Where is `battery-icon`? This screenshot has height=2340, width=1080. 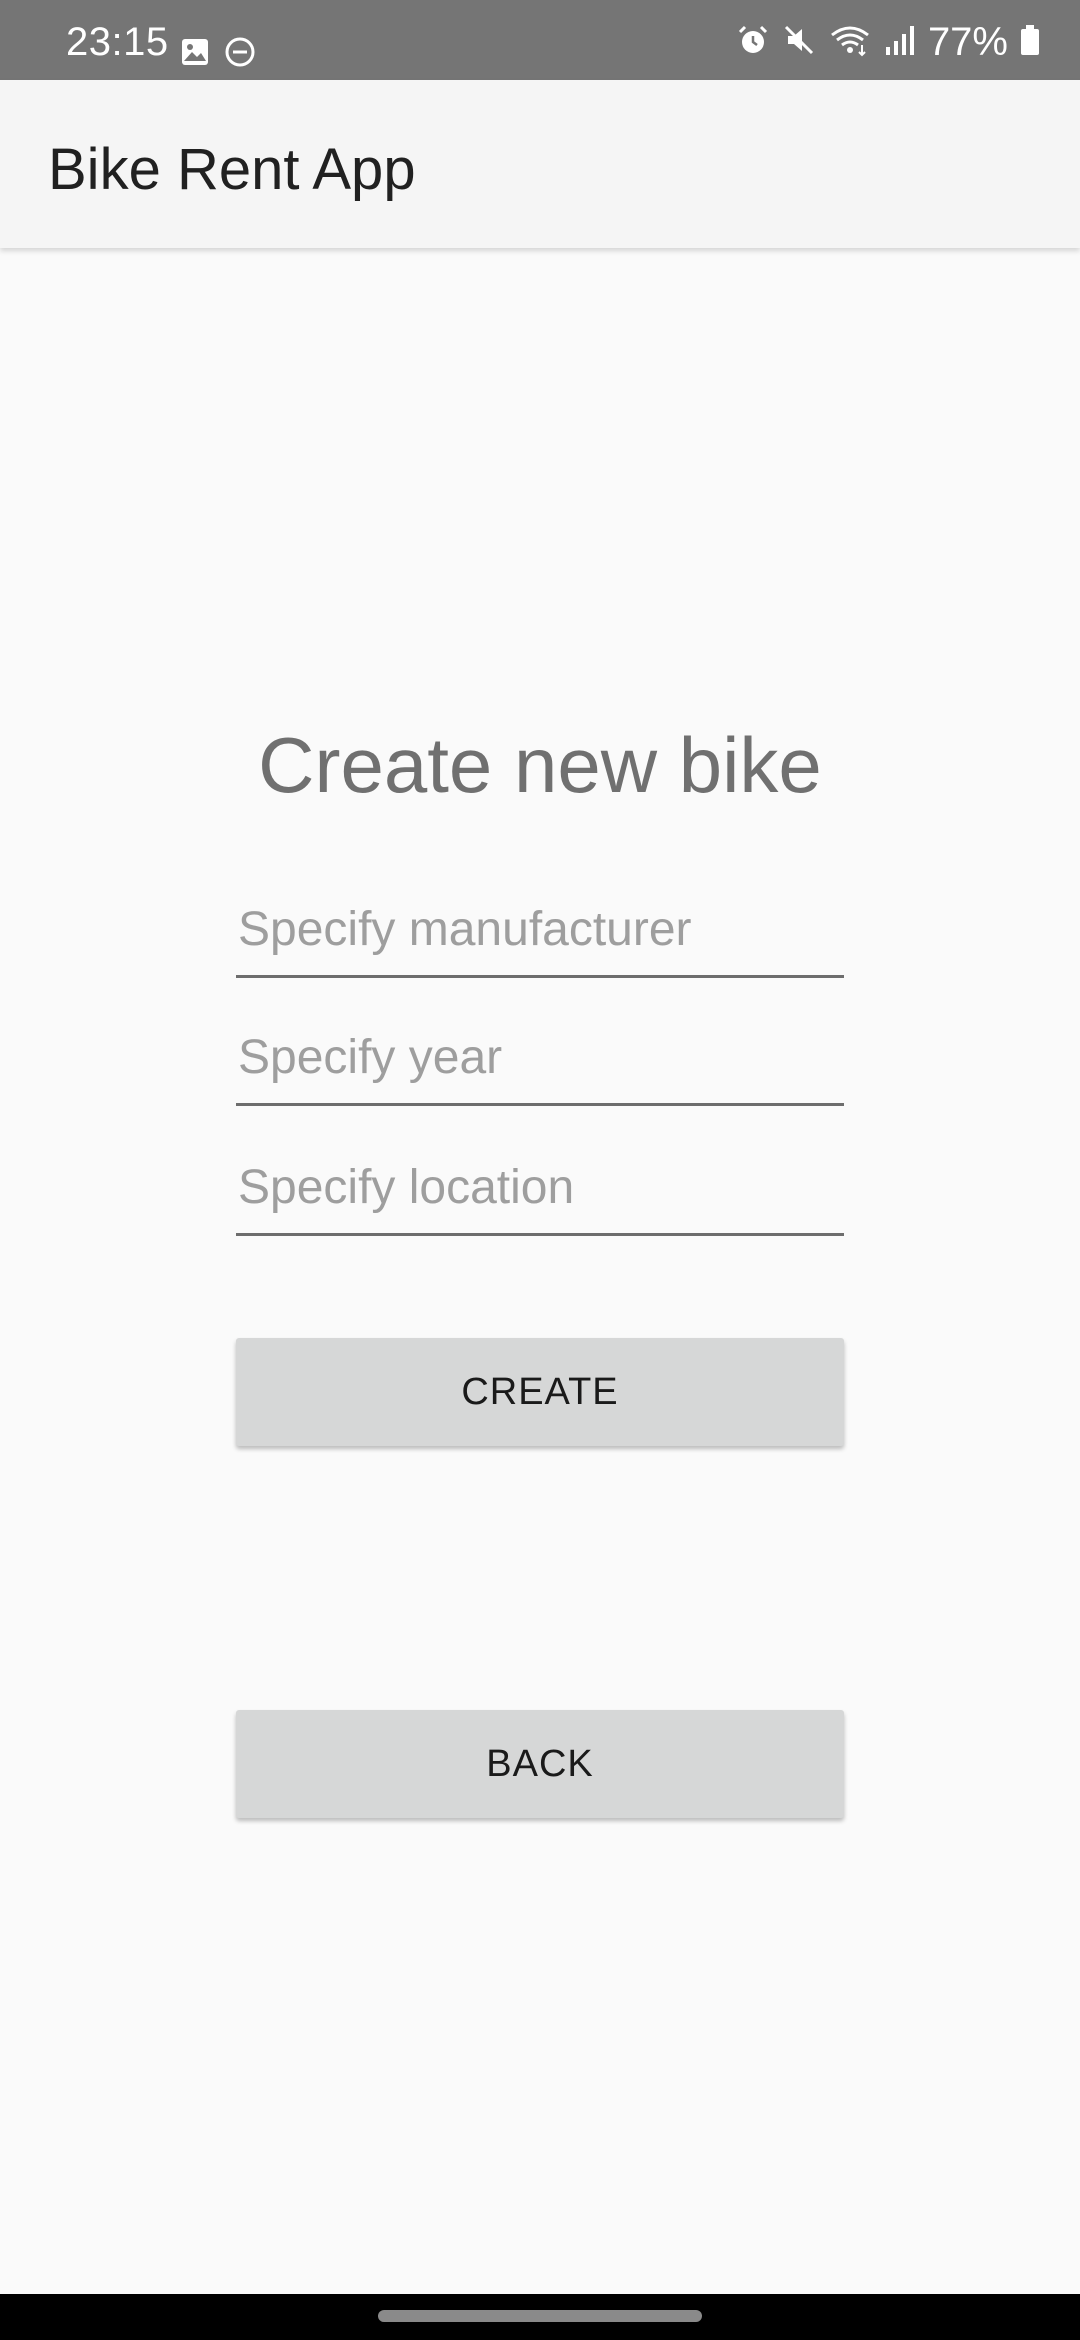
battery-icon is located at coordinates (1030, 42).